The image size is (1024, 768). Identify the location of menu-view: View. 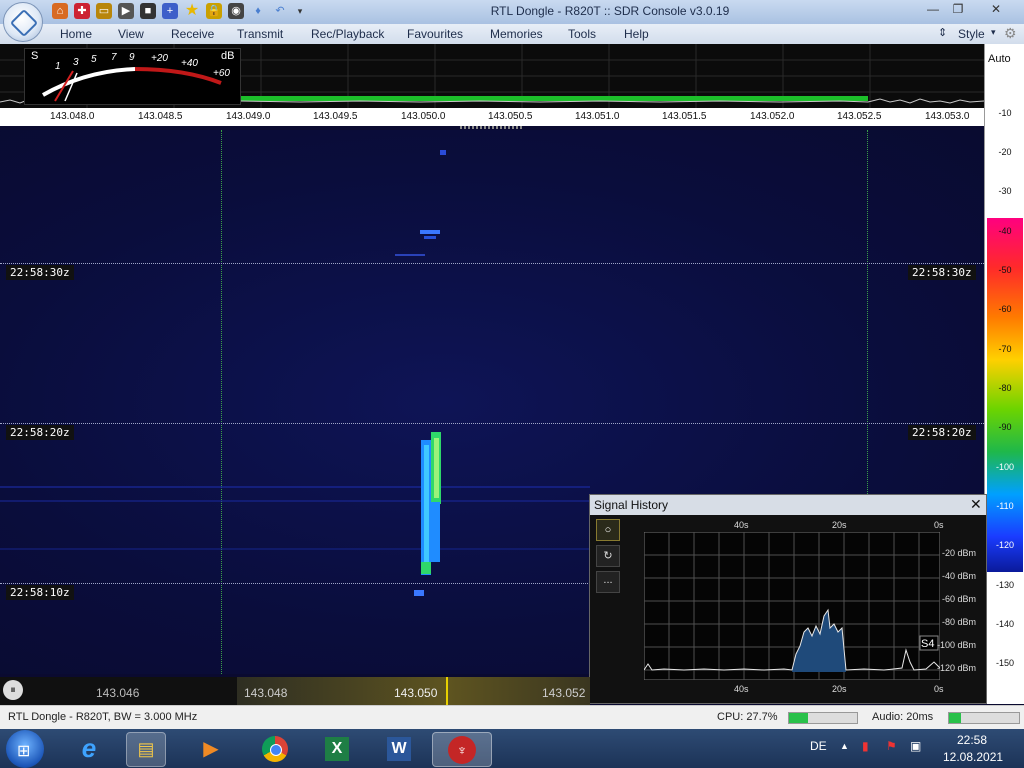
(131, 34).